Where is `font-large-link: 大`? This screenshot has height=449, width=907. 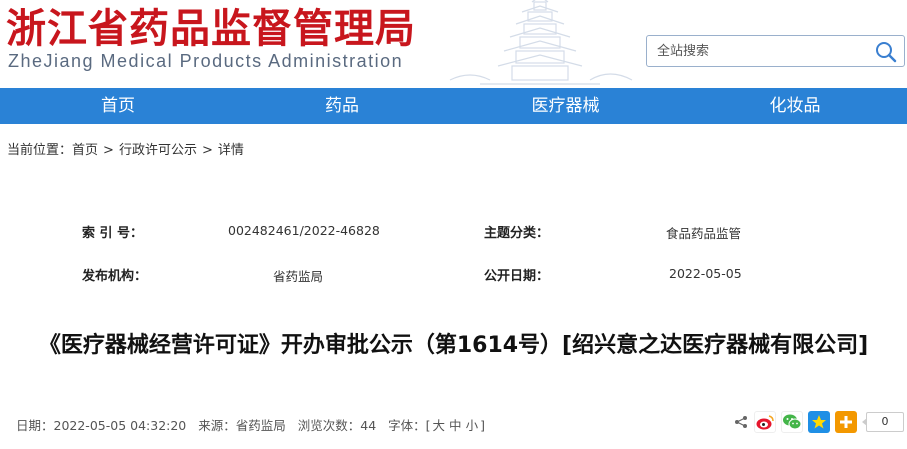
font-large-link: 大 is located at coordinates (439, 425).